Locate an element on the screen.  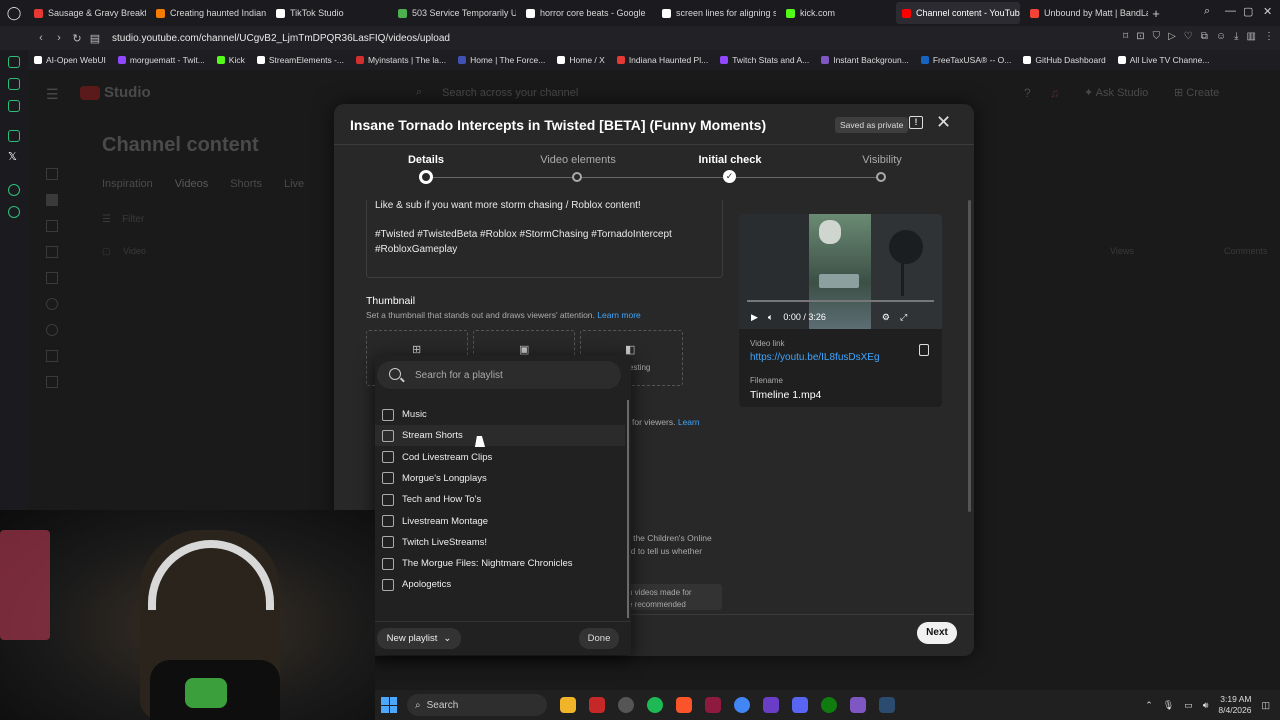
done-button: Done is located at coordinates (599, 638).